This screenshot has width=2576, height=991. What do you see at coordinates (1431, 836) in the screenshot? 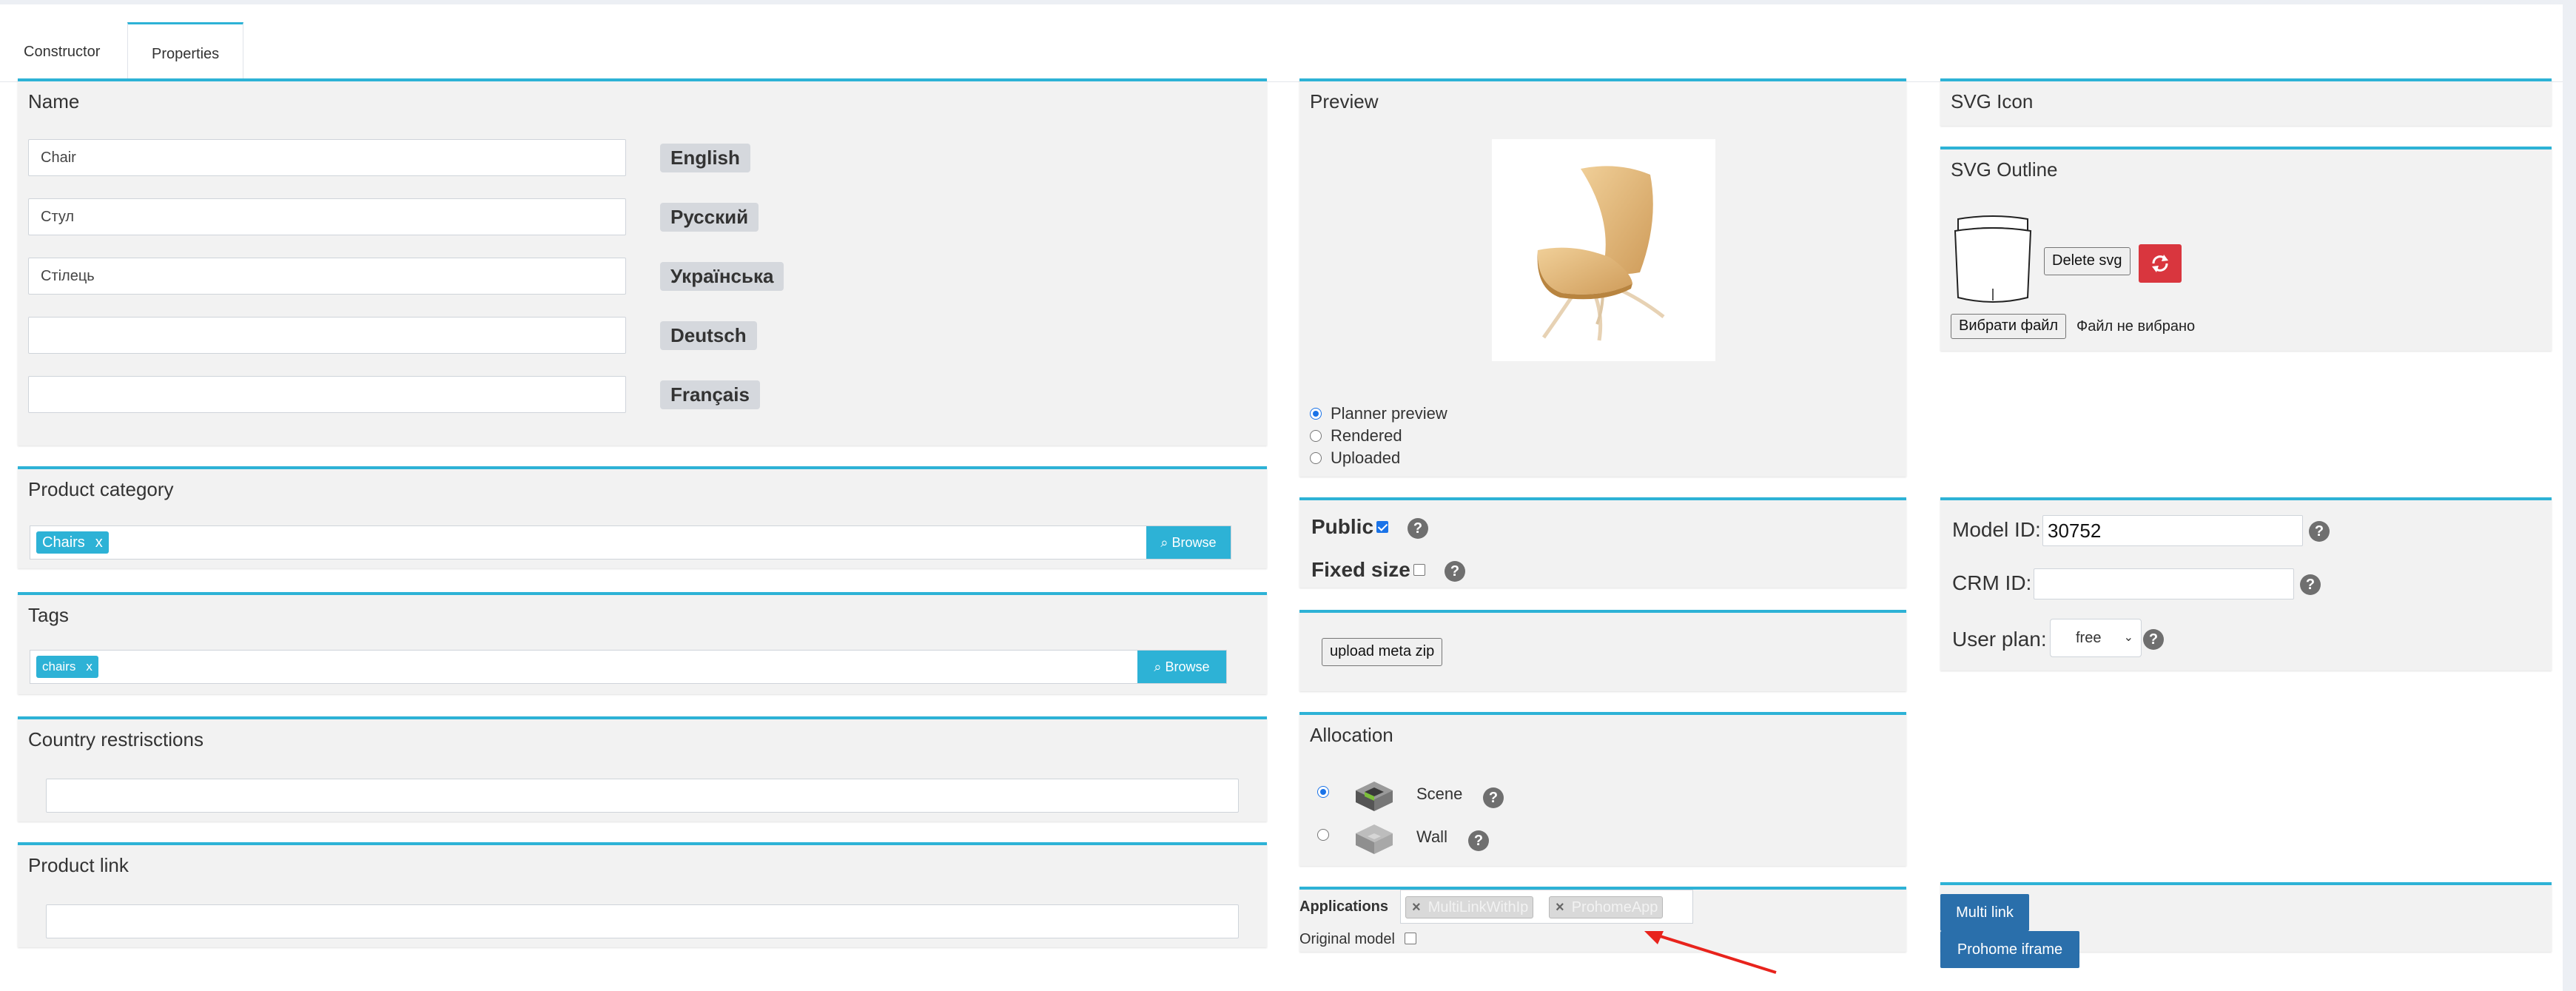
I see `wall-label: Wall` at bounding box center [1431, 836].